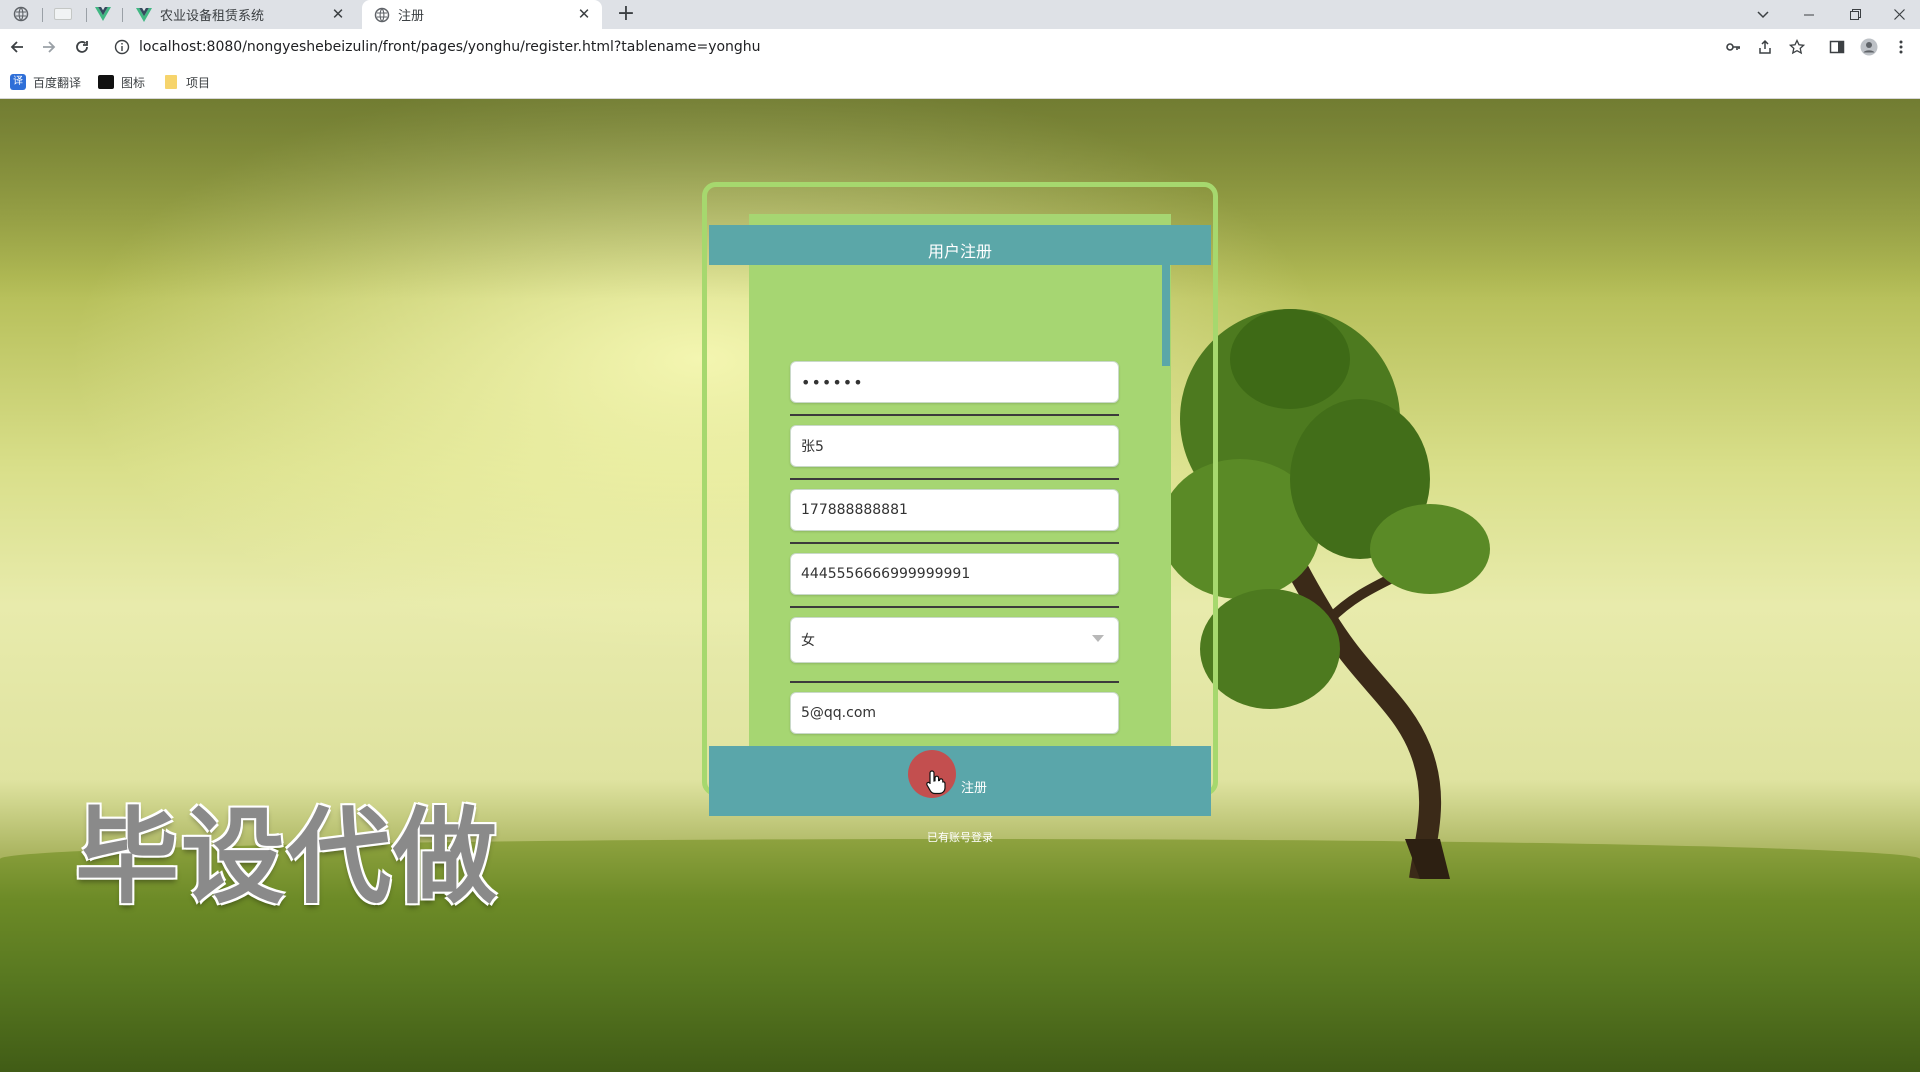  What do you see at coordinates (960, 488) in the screenshot?
I see `register-card` at bounding box center [960, 488].